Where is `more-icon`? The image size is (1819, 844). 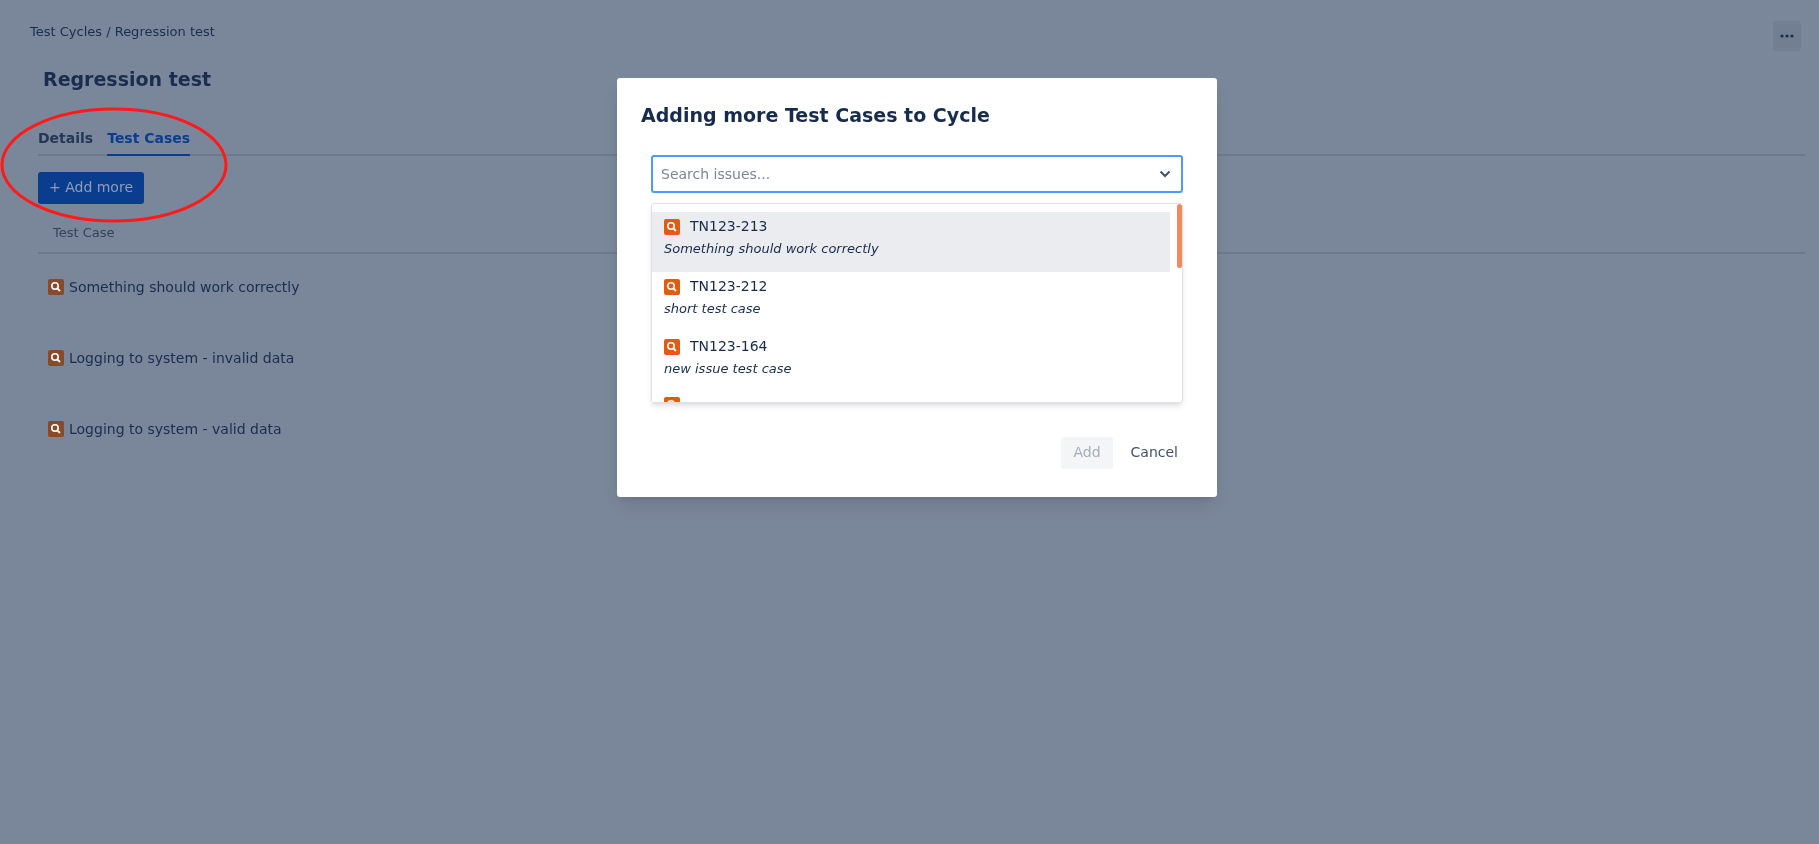 more-icon is located at coordinates (1787, 36).